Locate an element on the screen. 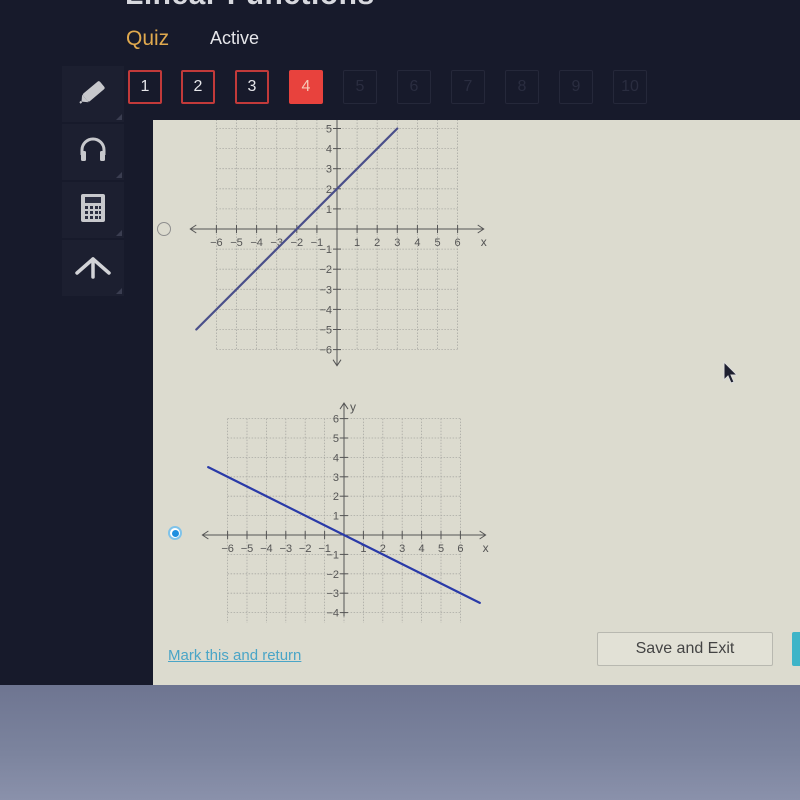 This screenshot has height=800, width=800. question-nav-8: 8 is located at coordinates (522, 87).